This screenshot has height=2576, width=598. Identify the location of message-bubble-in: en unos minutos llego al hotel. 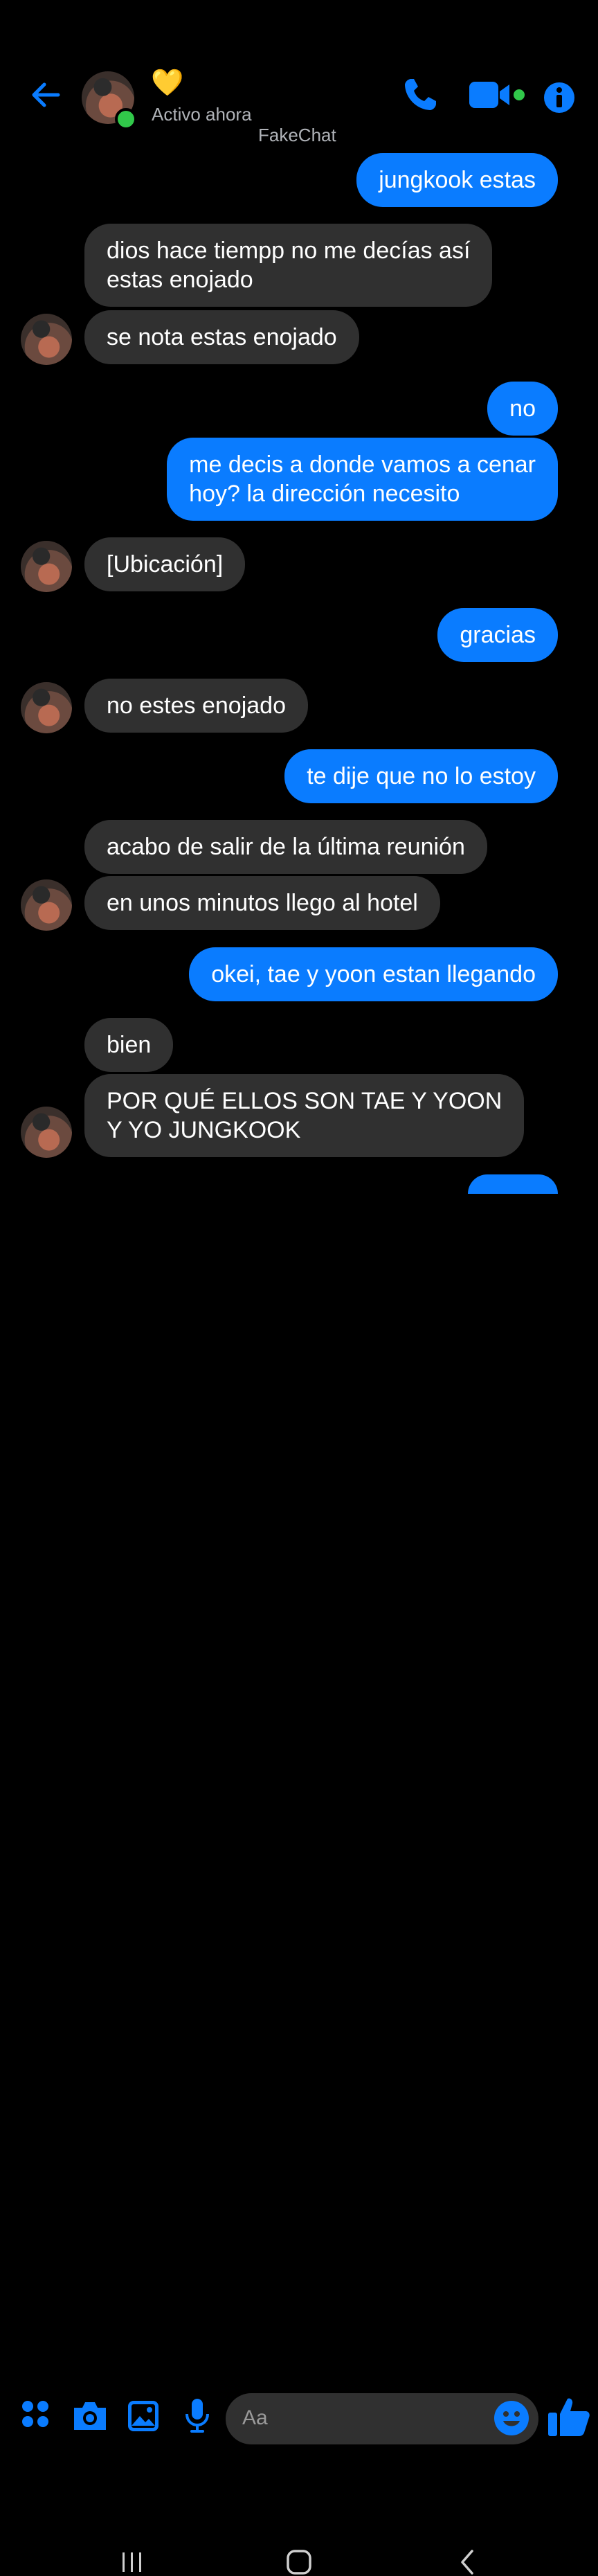
(262, 903).